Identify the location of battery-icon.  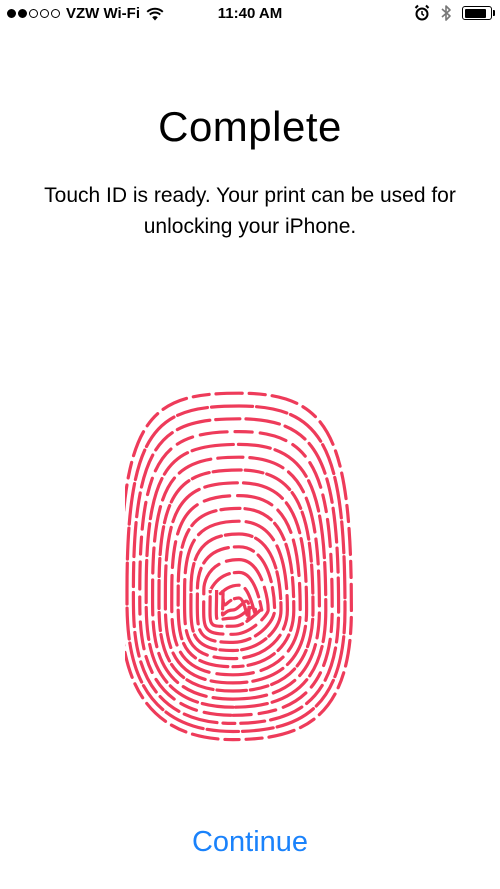
(478, 13).